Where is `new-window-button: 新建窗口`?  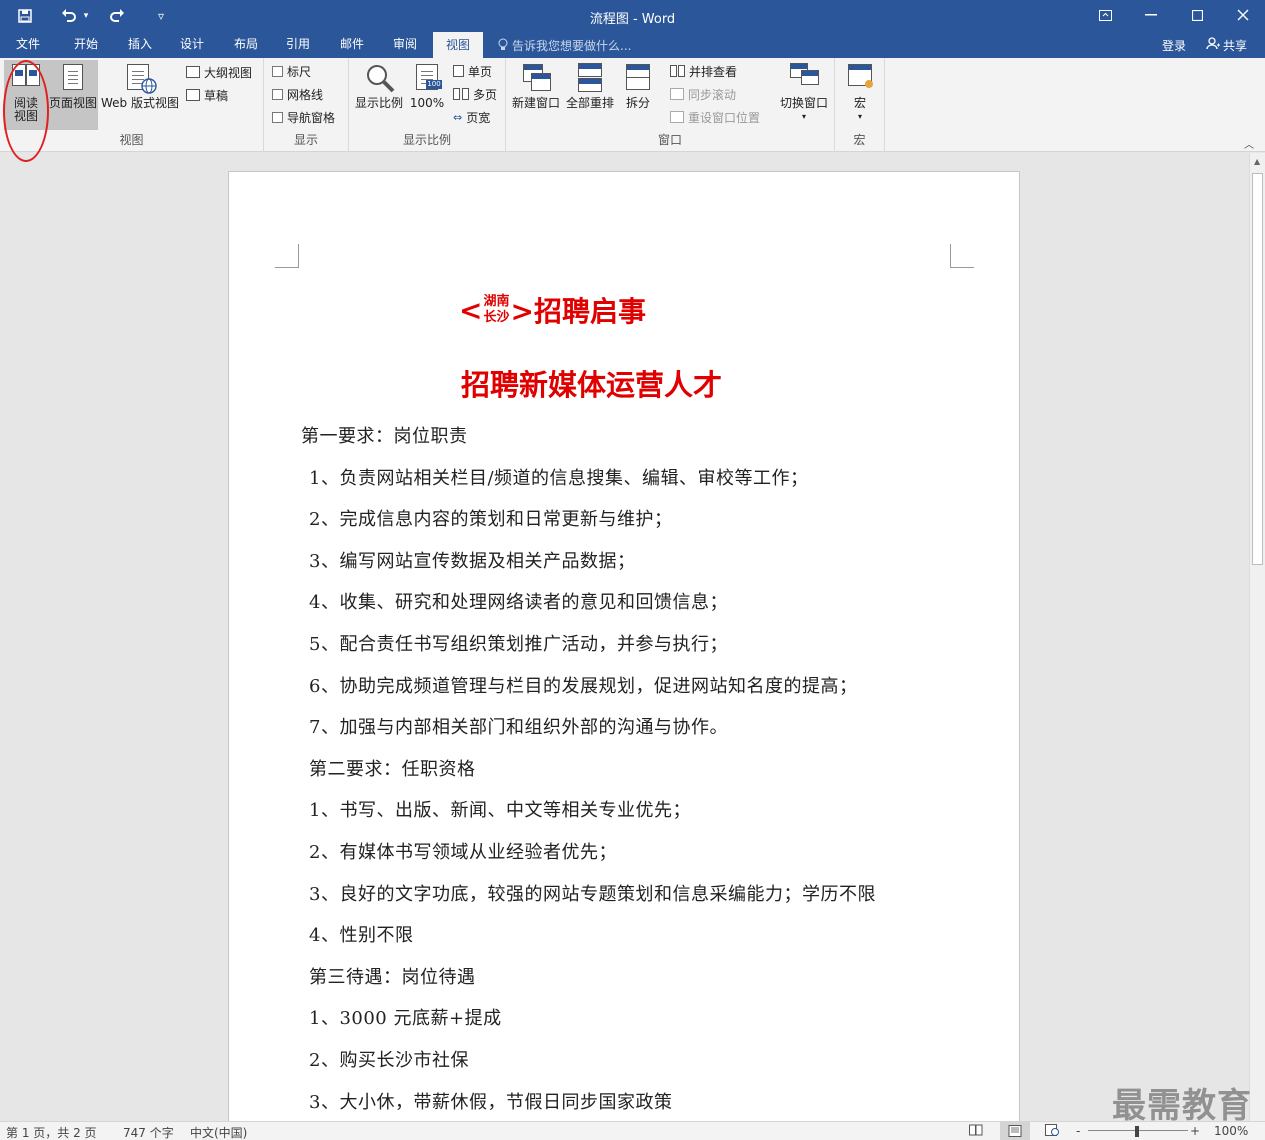 new-window-button: 新建窗口 is located at coordinates (536, 85).